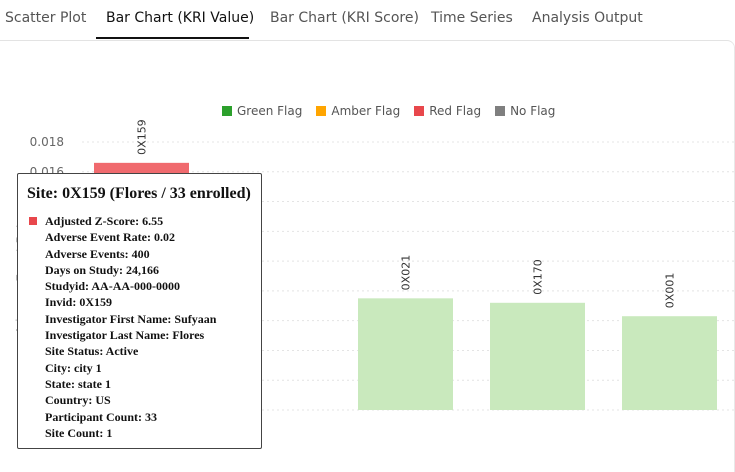 Image resolution: width=735 pixels, height=472 pixels. I want to click on tooltip-row: Studyid: AA-AA-000-0000, so click(144, 286).